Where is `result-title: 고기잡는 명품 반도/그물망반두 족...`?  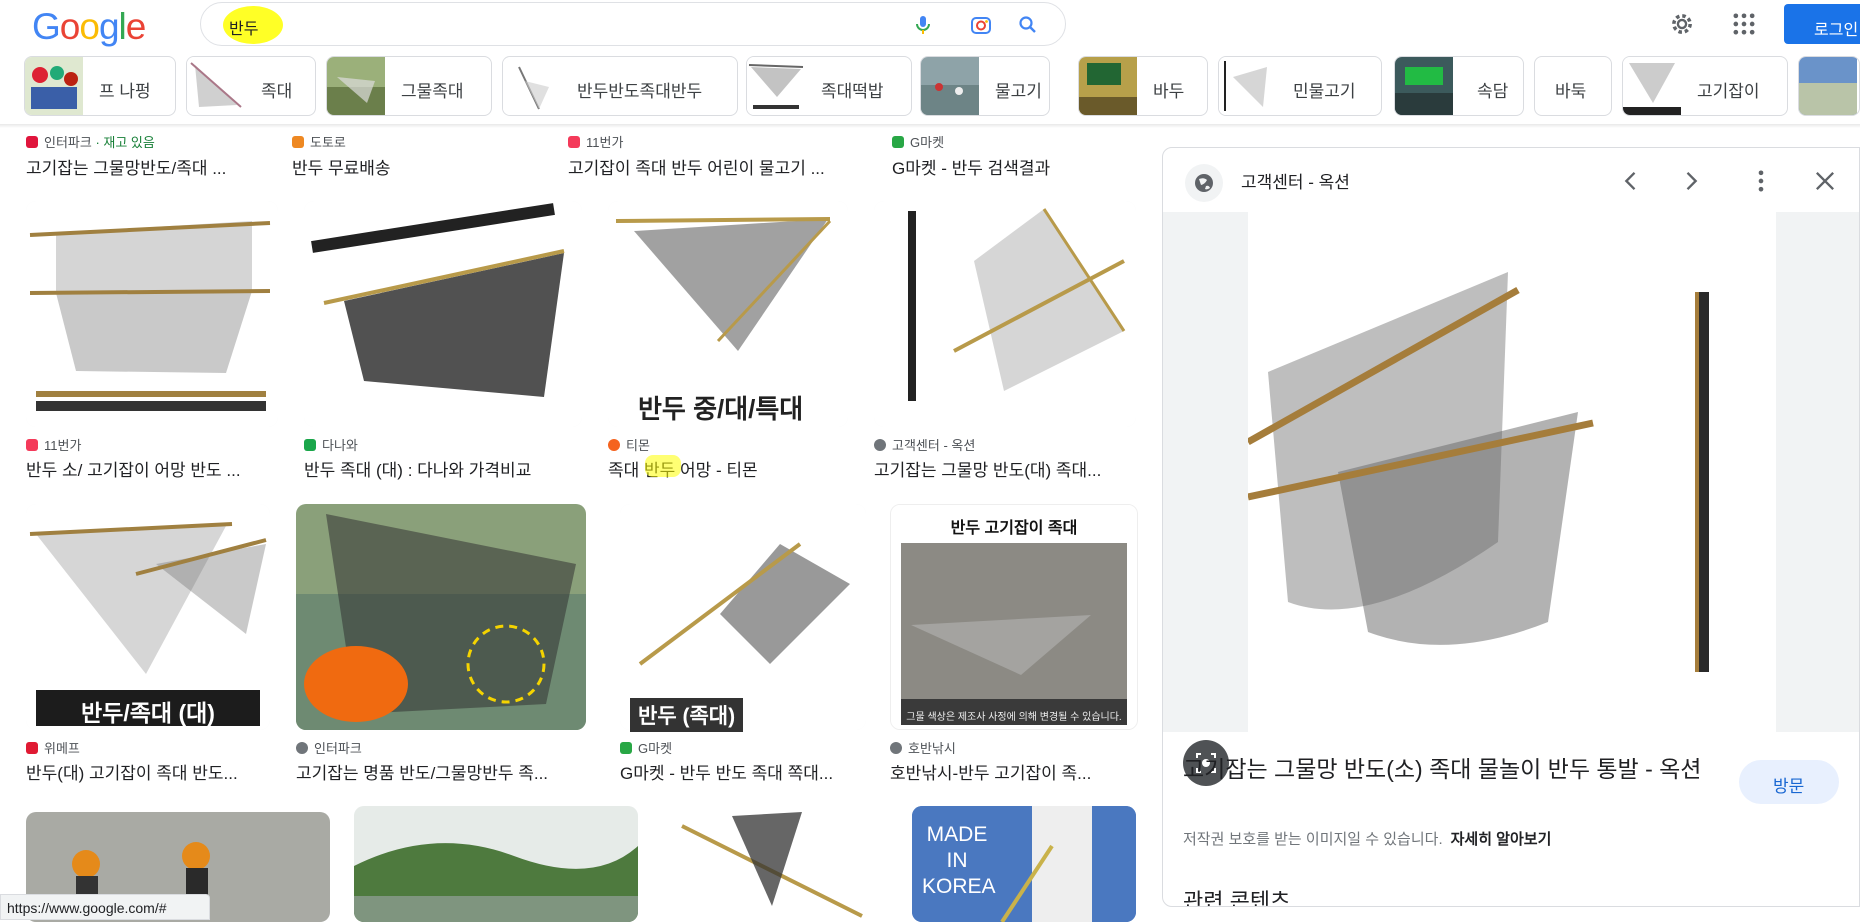
result-title: 고기잡는 명품 반도/그물망반두 족... is located at coordinates (441, 771).